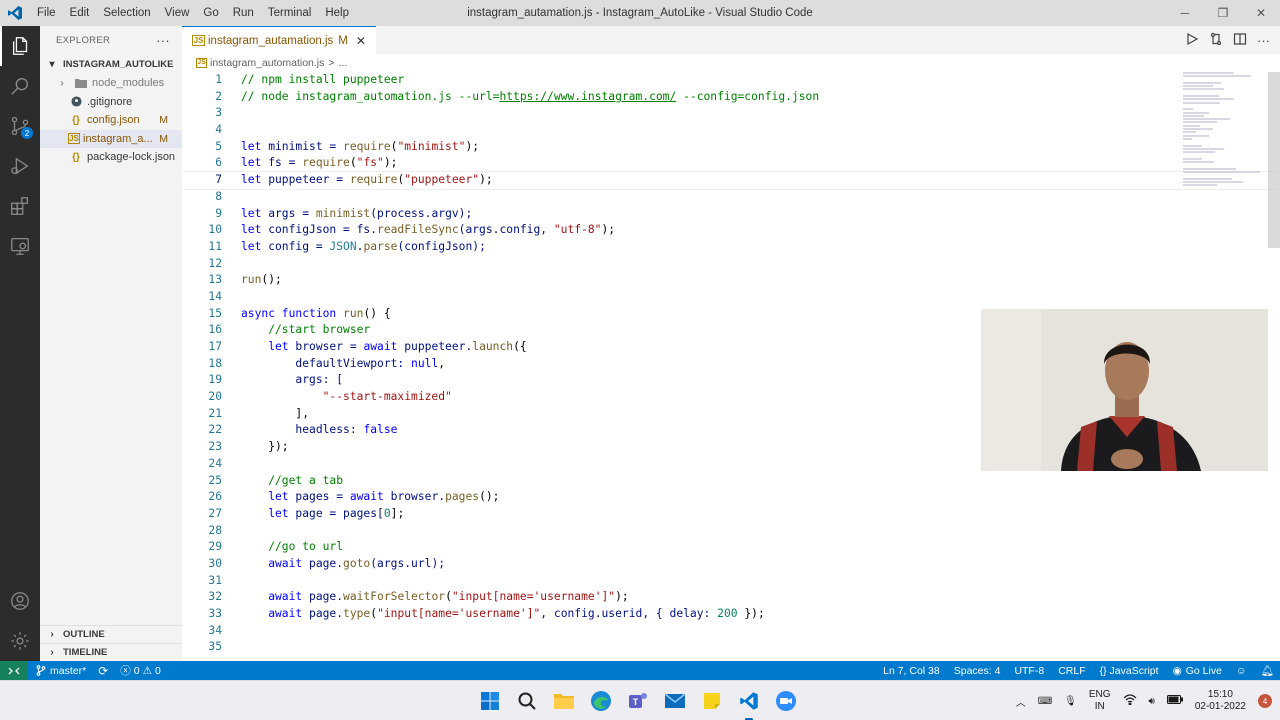 Image resolution: width=1280 pixels, height=720 pixels. Describe the element at coordinates (712, 701) in the screenshot. I see `sticky-notes-icon` at that location.